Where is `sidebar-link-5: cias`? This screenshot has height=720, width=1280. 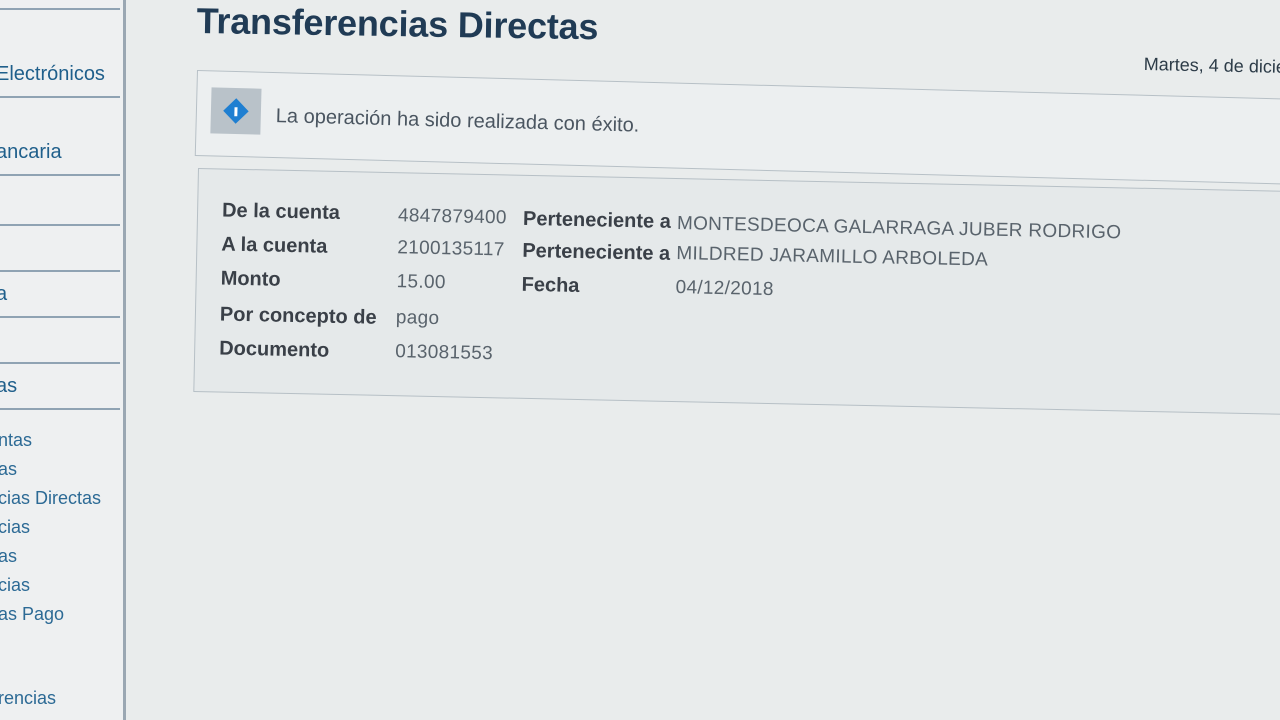
sidebar-link-5: cias is located at coordinates (15, 585).